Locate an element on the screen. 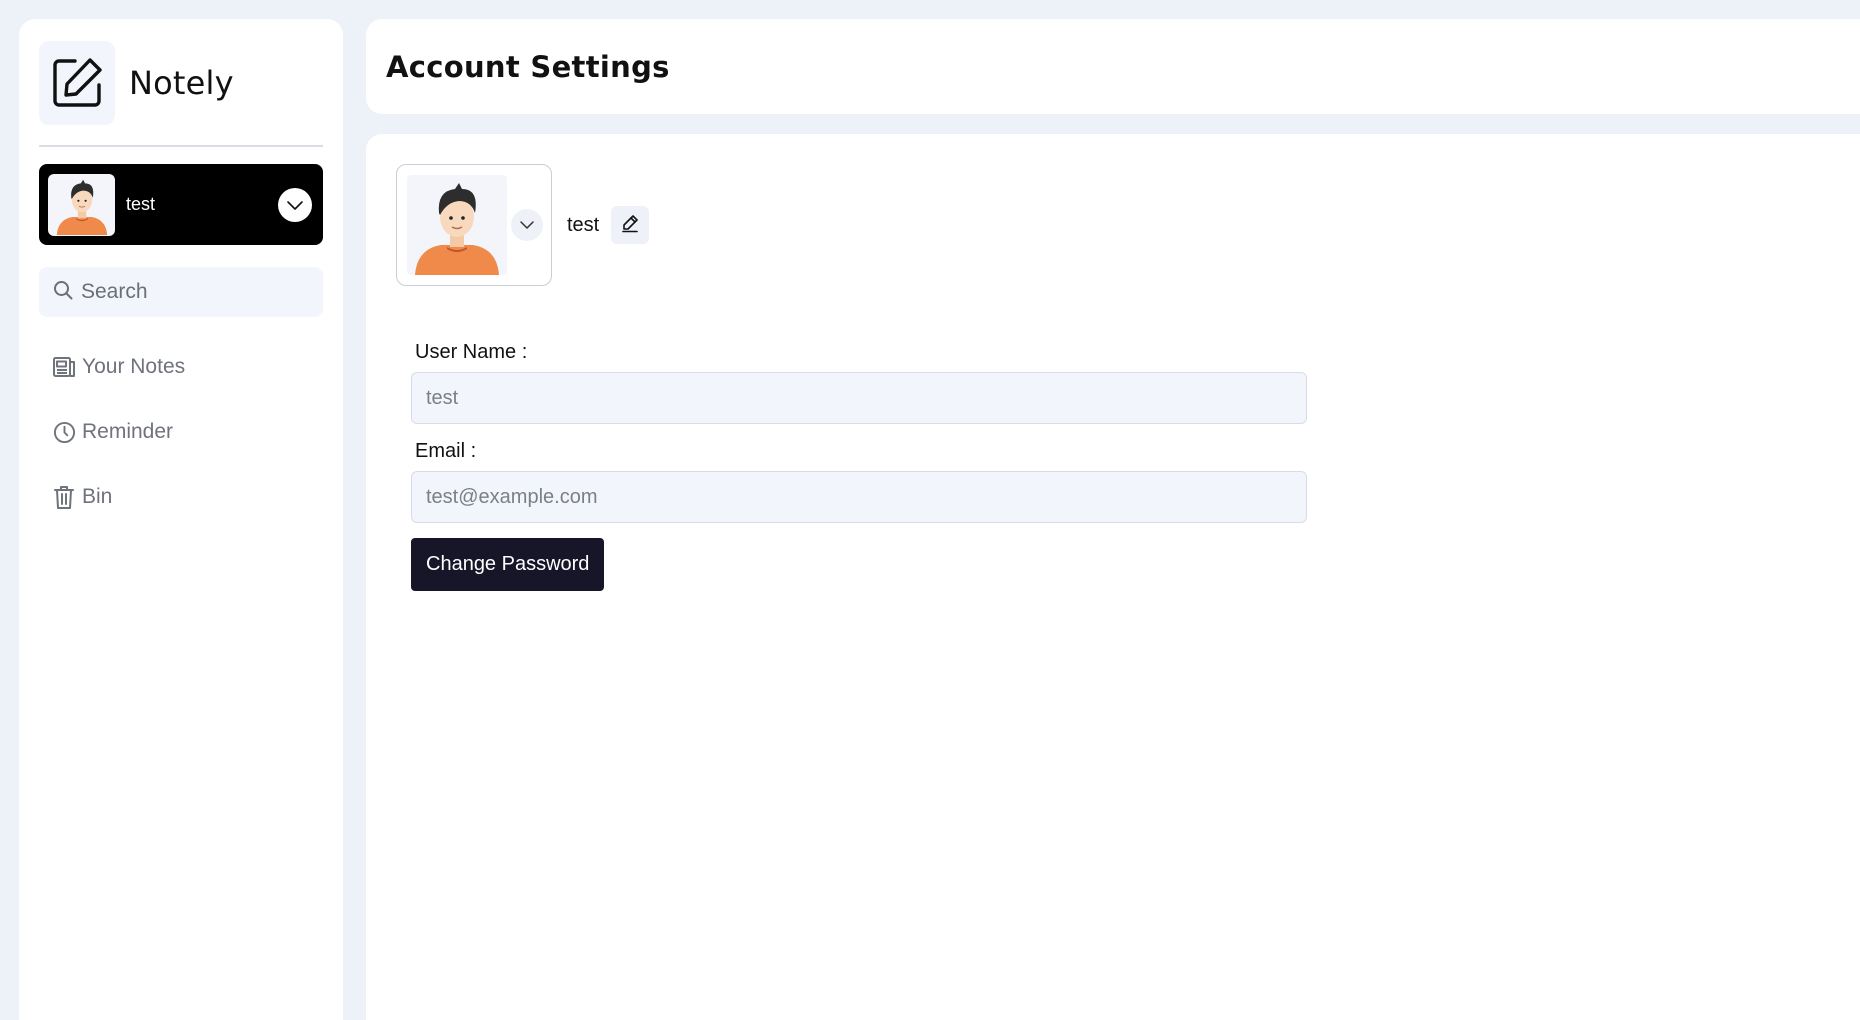  brand: Notely is located at coordinates (181, 83).